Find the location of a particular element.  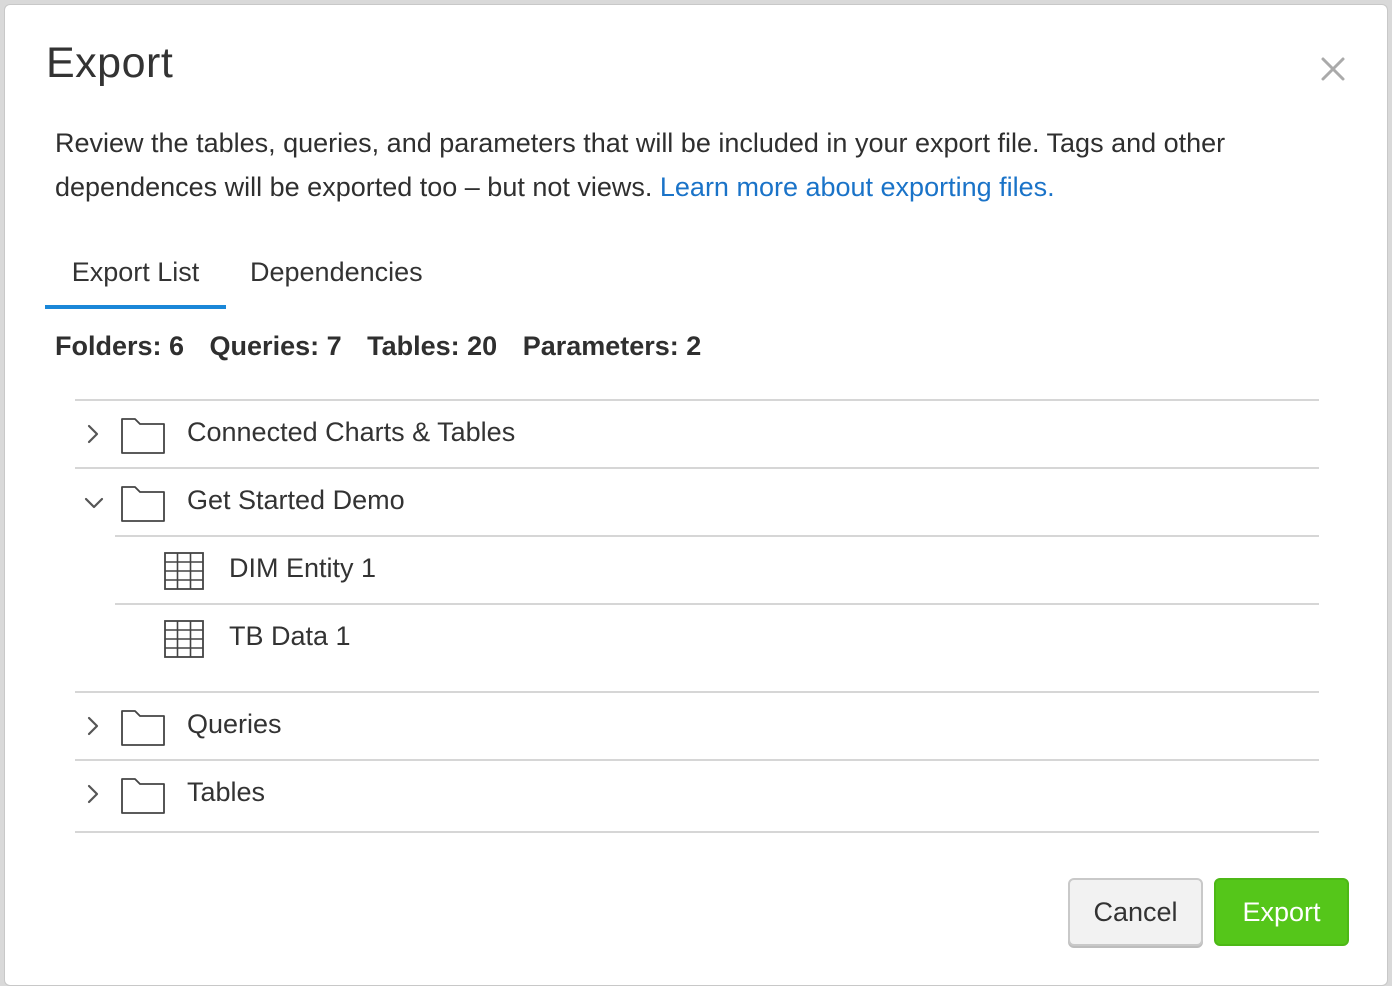

tree-row-connected-charts: Connected Charts & Tables is located at coordinates (697, 433).